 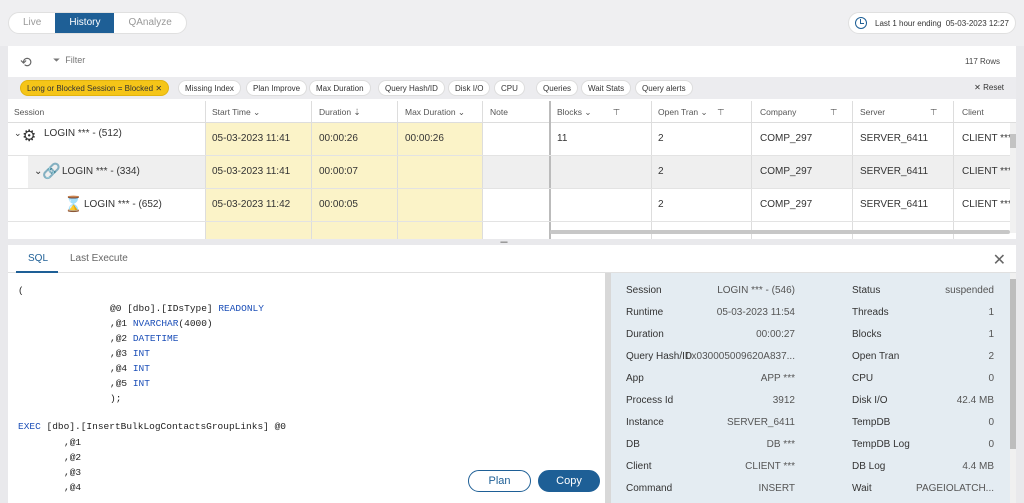 What do you see at coordinates (973, 112) in the screenshot?
I see `col-client: Client` at bounding box center [973, 112].